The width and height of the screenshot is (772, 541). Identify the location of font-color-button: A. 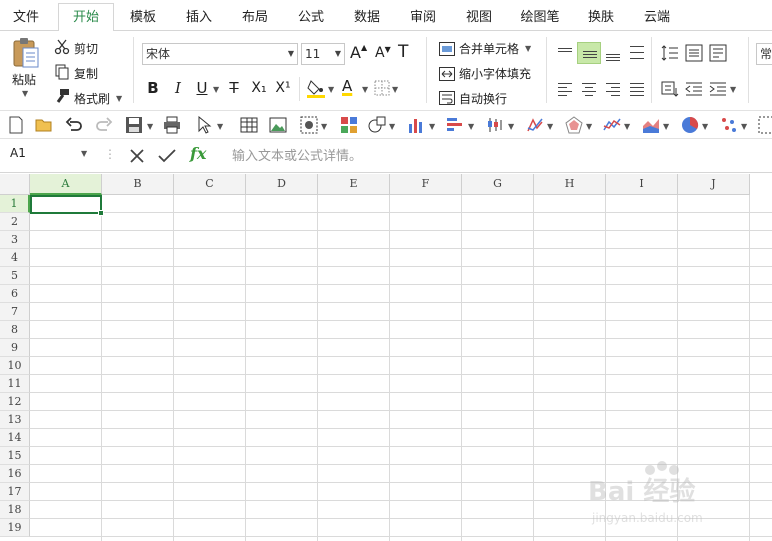
(347, 86).